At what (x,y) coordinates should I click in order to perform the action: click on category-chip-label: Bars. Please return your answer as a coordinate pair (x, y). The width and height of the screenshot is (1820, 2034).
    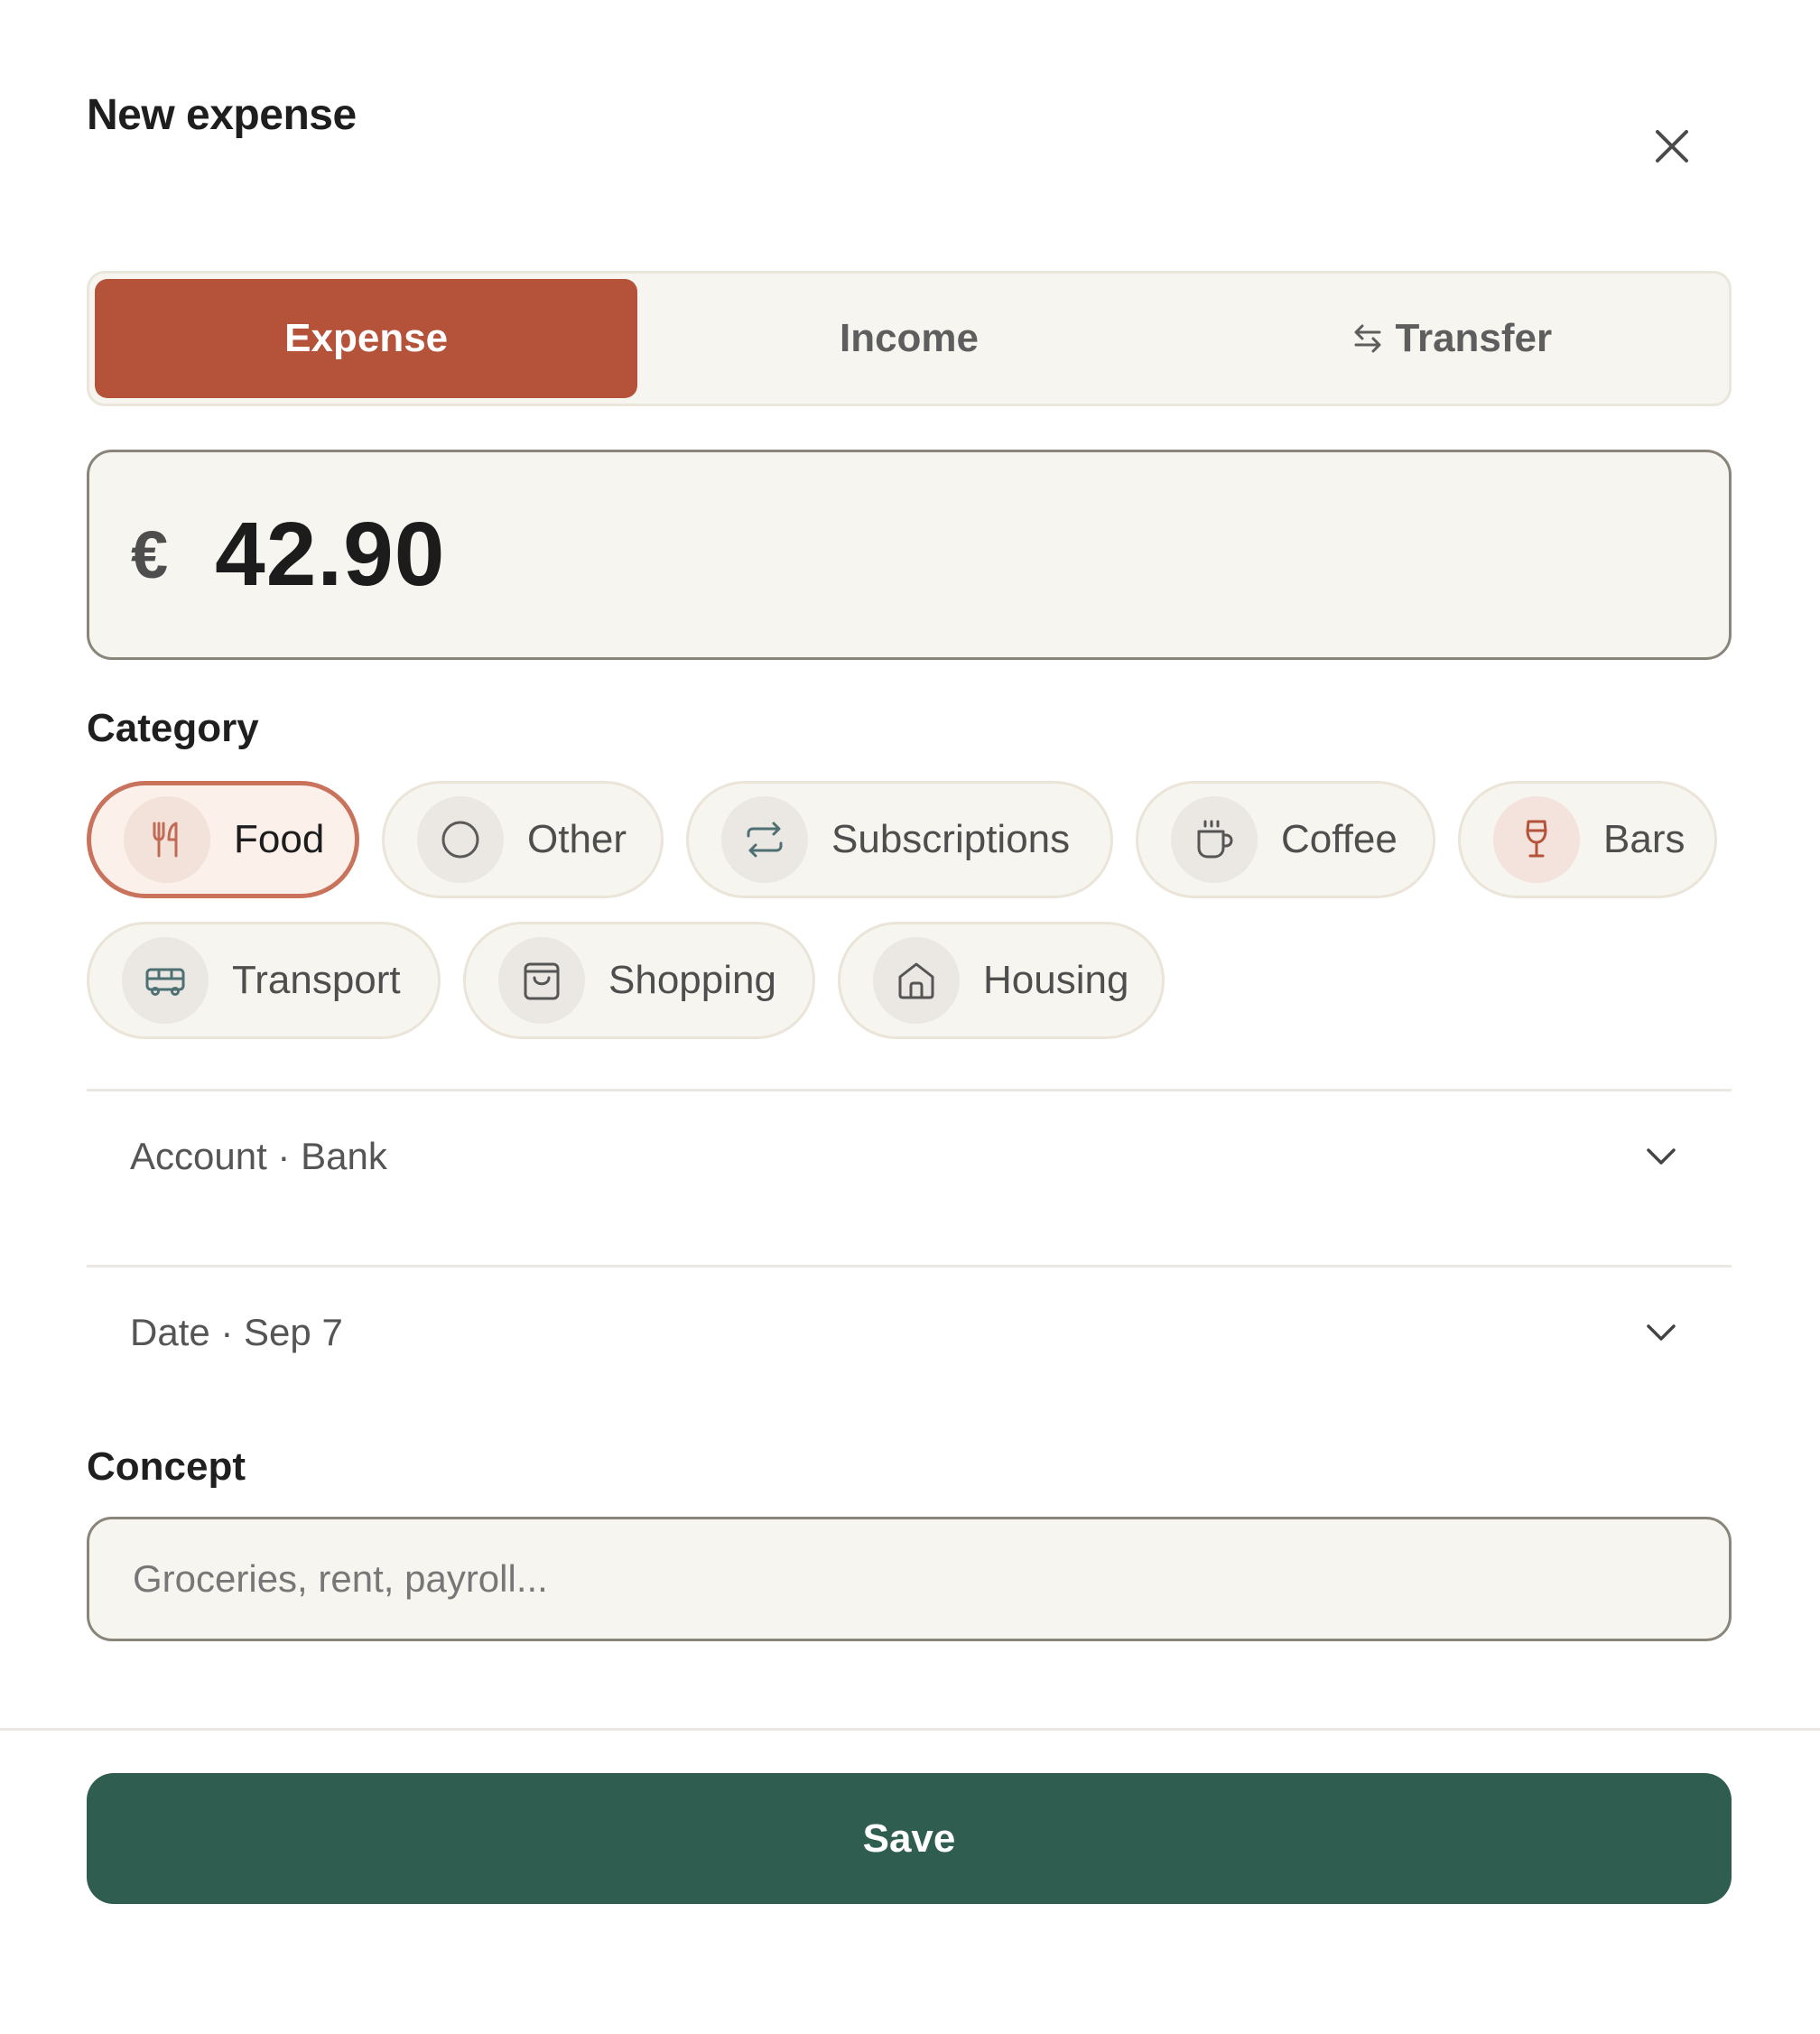
    Looking at the image, I should click on (1644, 839).